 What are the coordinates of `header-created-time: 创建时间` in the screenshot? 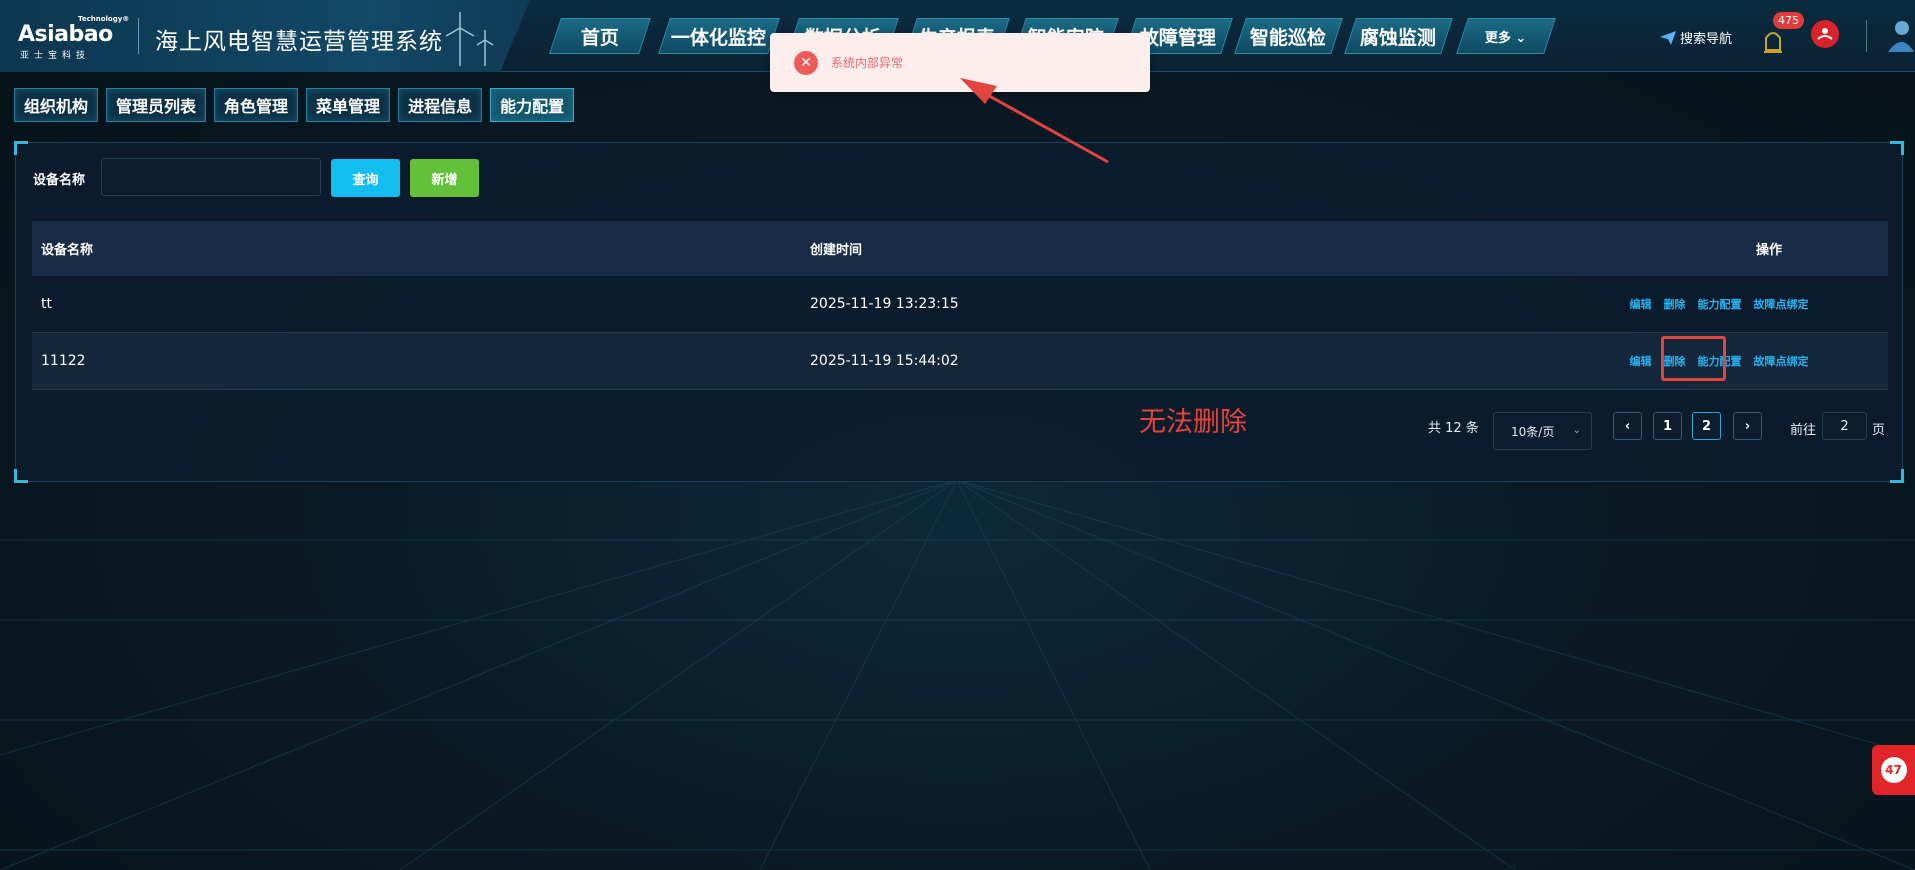 It's located at (836, 250).